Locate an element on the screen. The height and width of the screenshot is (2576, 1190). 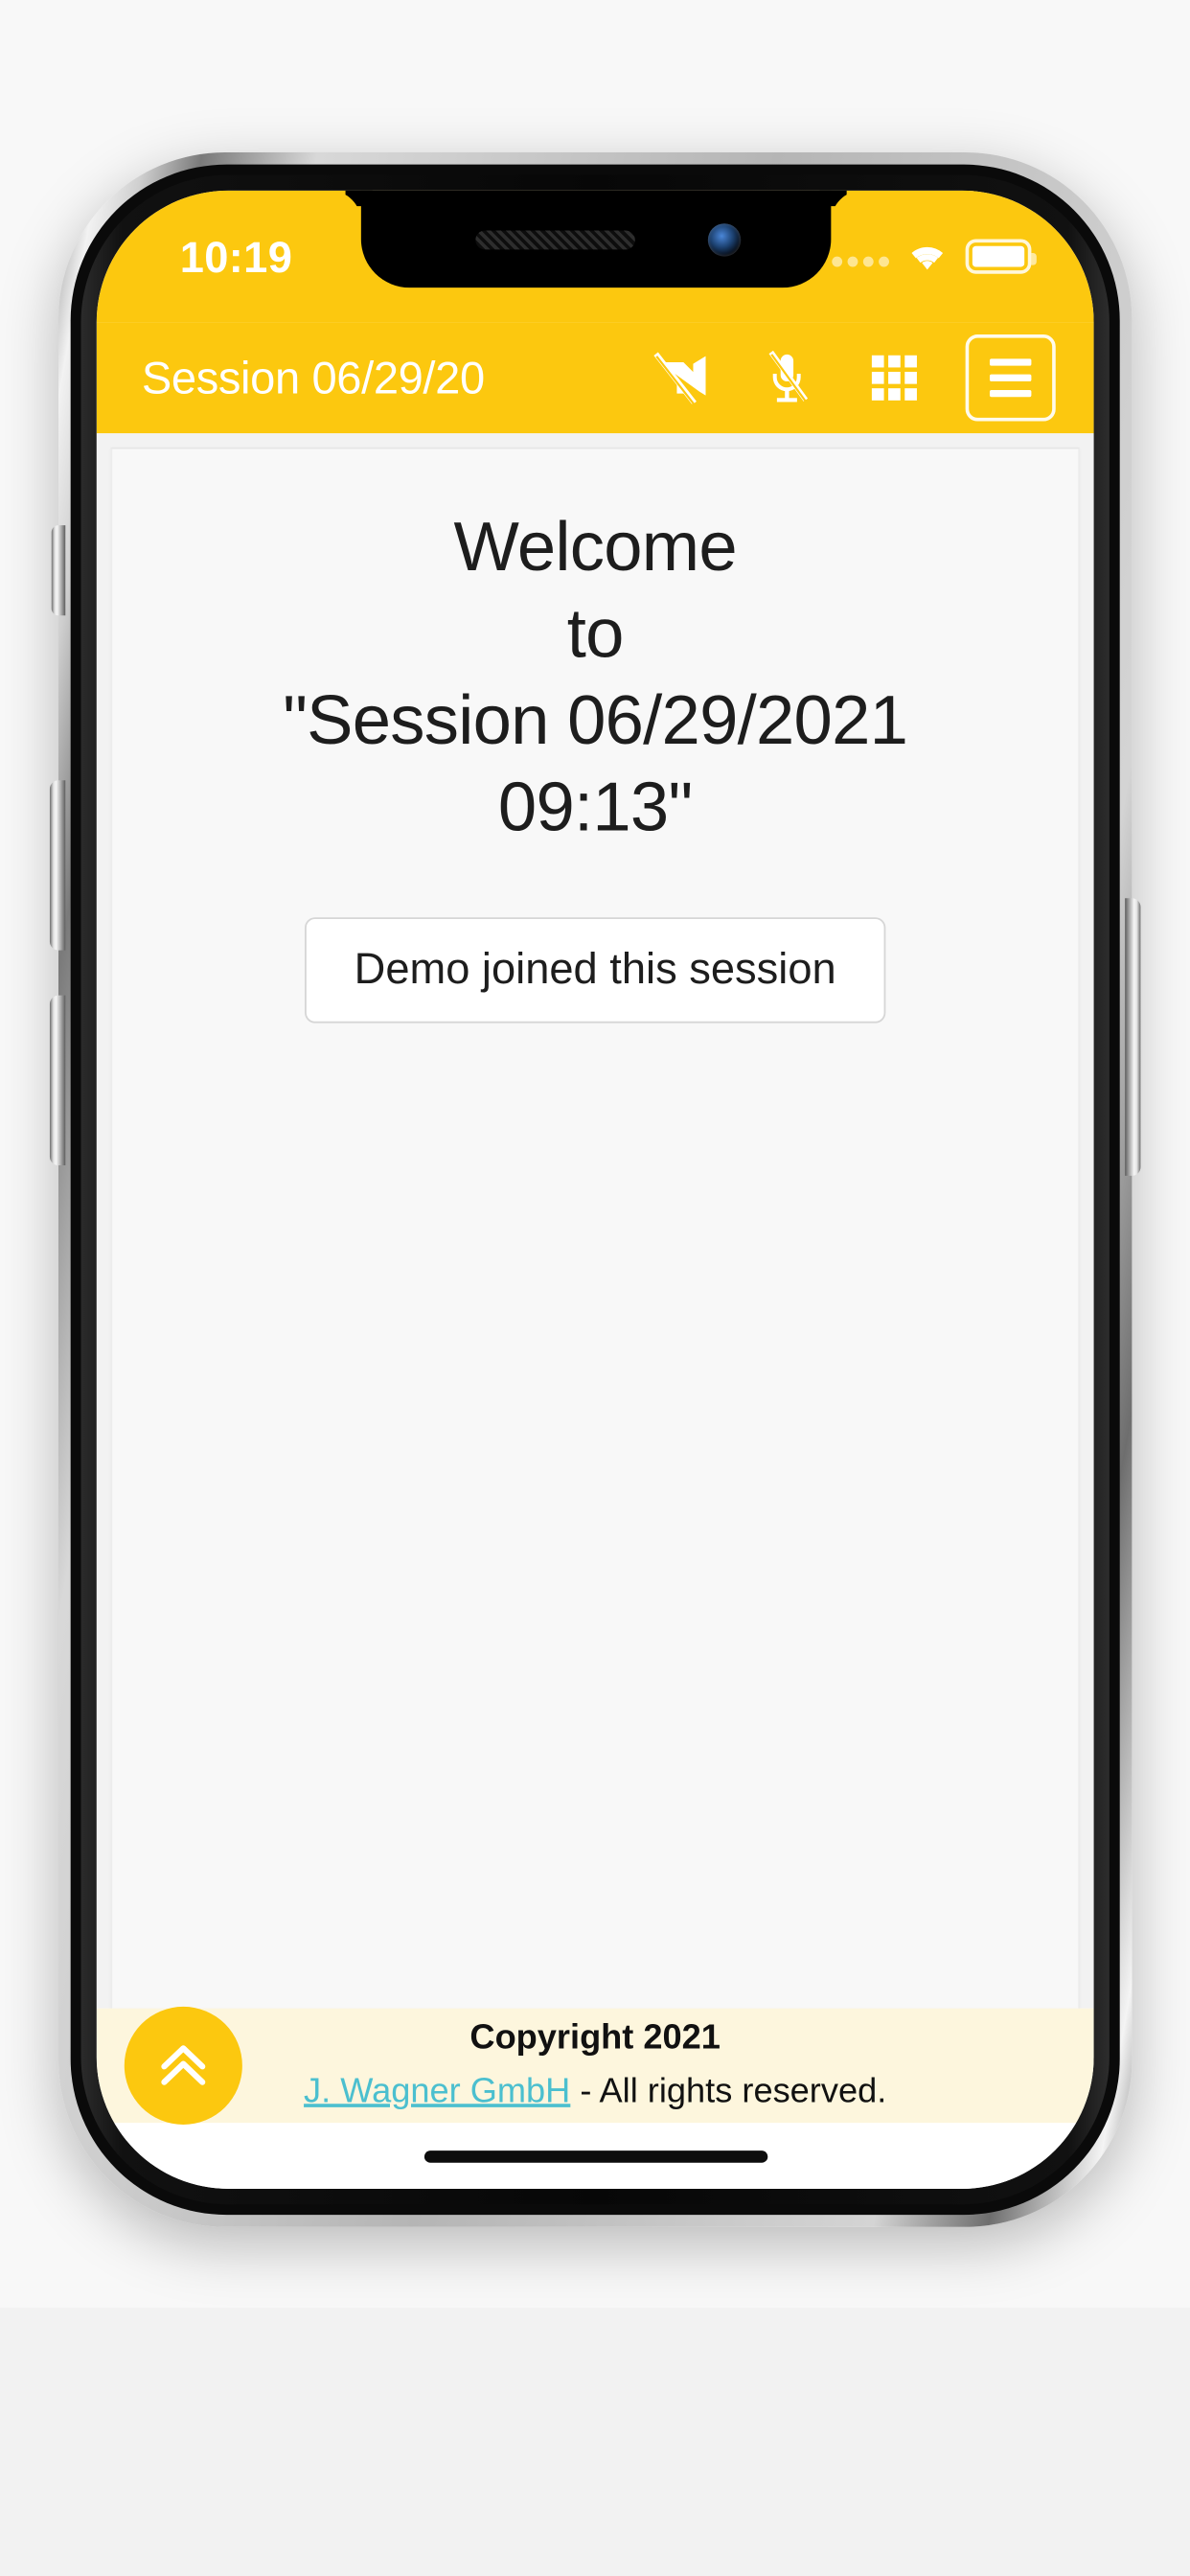
welcome-line-4: 09:13" is located at coordinates (595, 808).